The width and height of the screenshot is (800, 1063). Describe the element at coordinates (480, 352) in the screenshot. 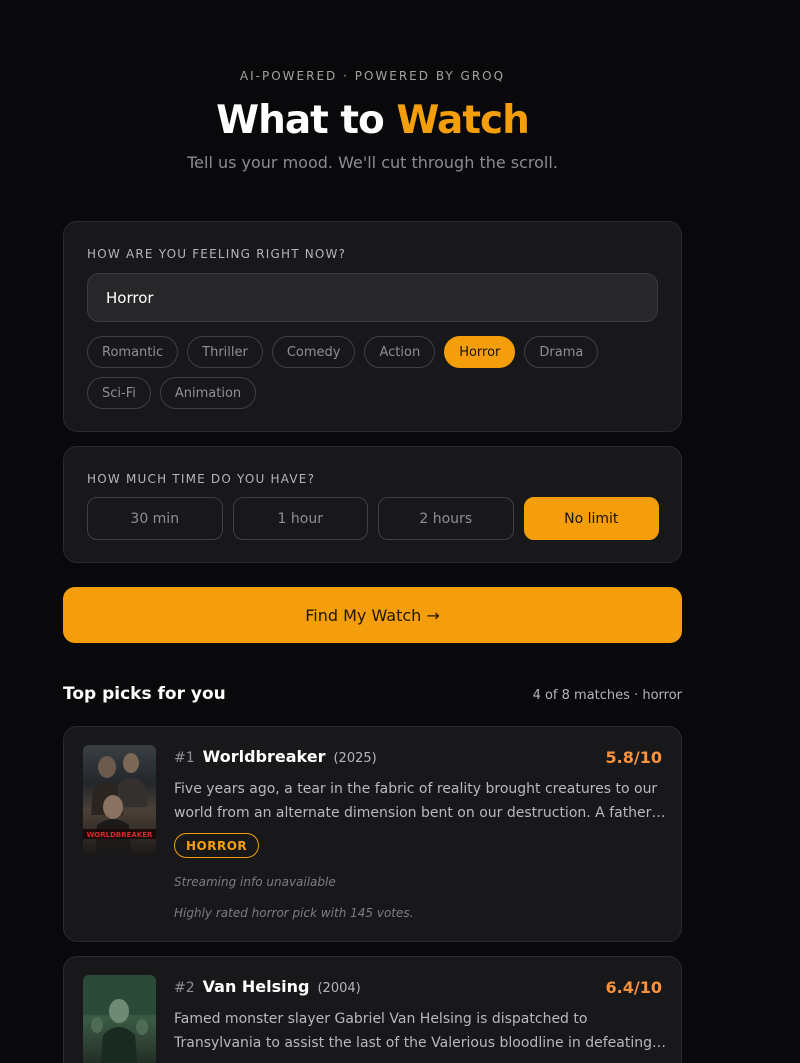

I see `chip-horror: Horror` at that location.